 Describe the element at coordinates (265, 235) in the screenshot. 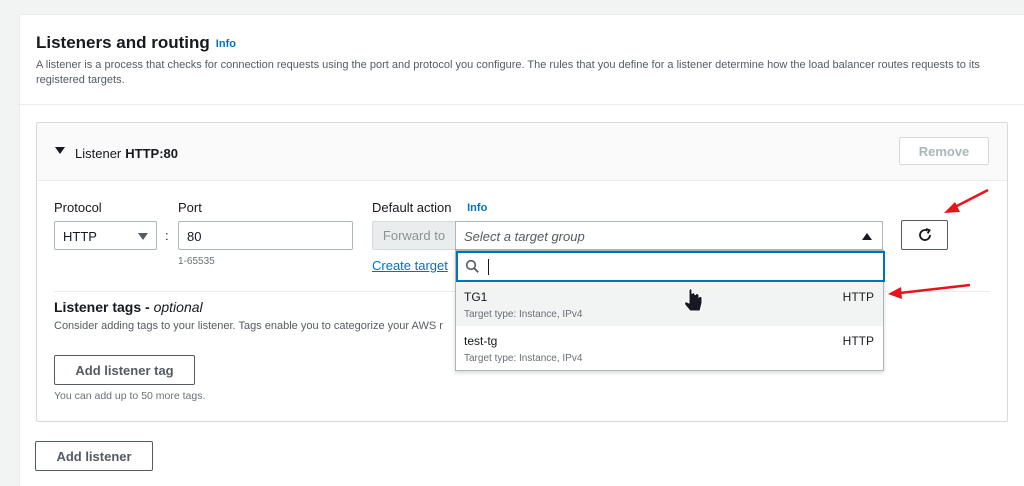

I see `port-input: 80` at that location.